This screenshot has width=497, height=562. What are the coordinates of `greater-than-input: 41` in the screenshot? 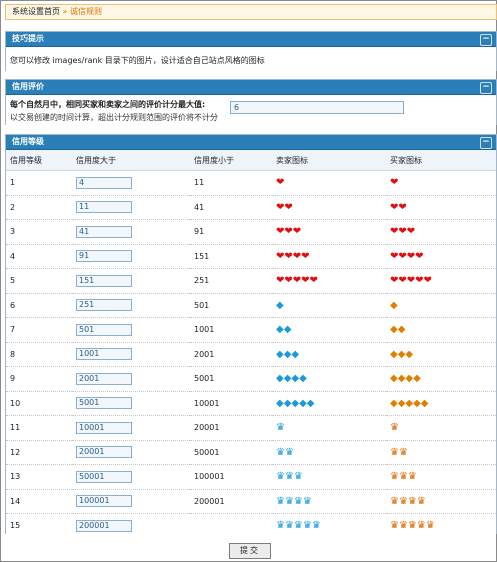 It's located at (104, 231).